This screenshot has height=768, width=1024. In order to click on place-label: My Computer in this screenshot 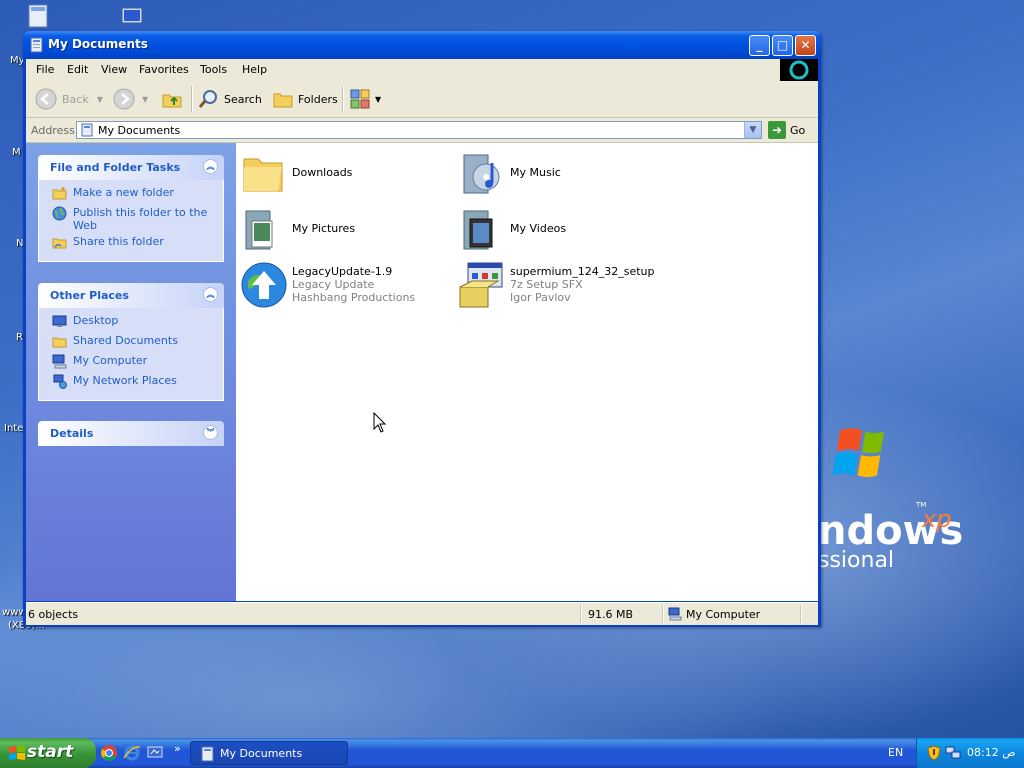, I will do `click(110, 360)`.